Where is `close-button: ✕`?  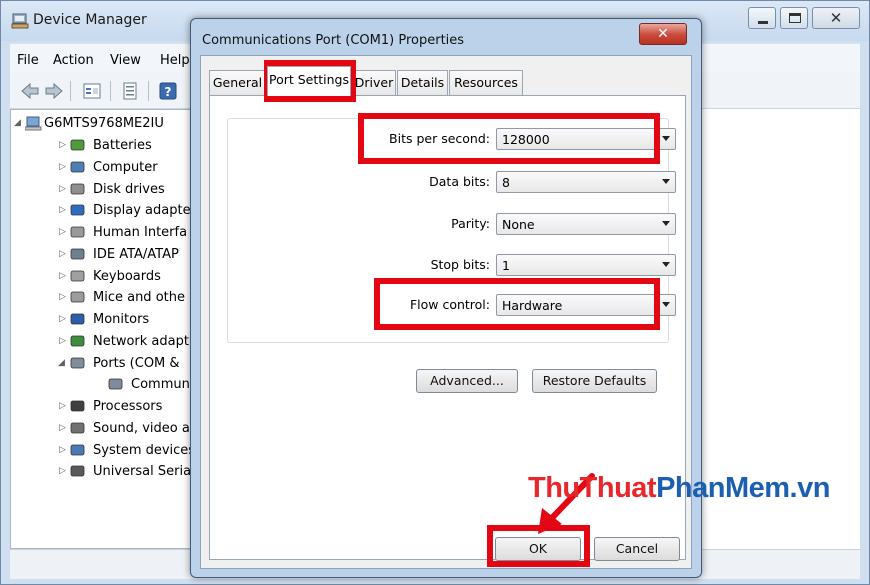 close-button: ✕ is located at coordinates (836, 18).